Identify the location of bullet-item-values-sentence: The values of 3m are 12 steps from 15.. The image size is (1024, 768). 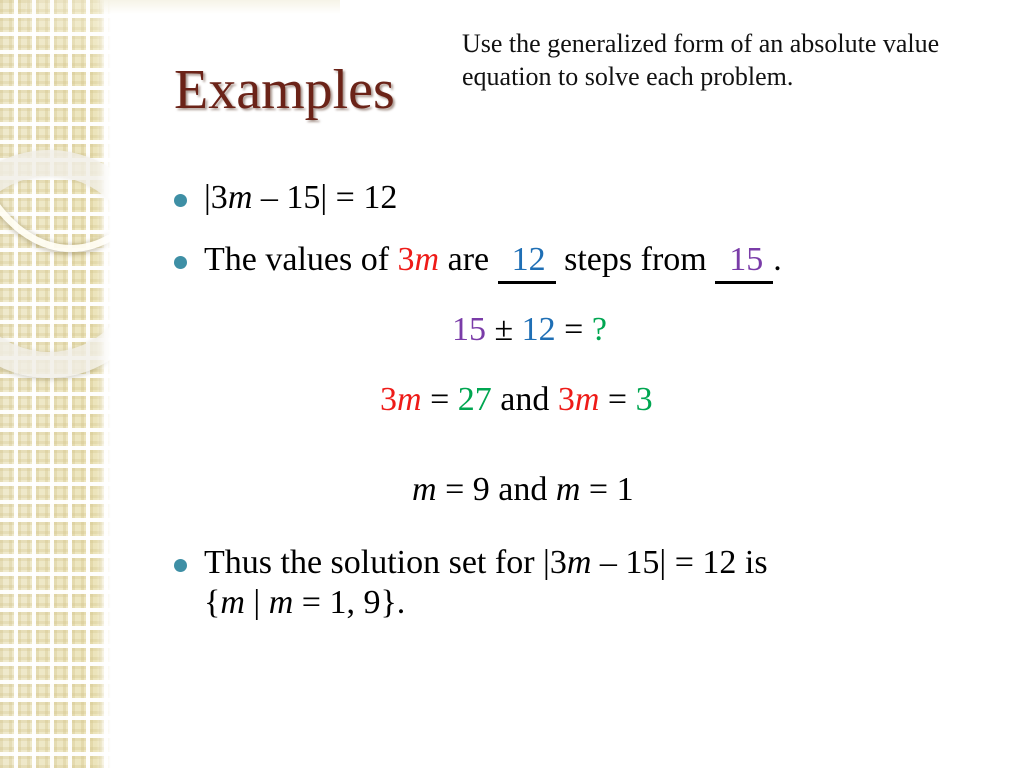
(589, 262).